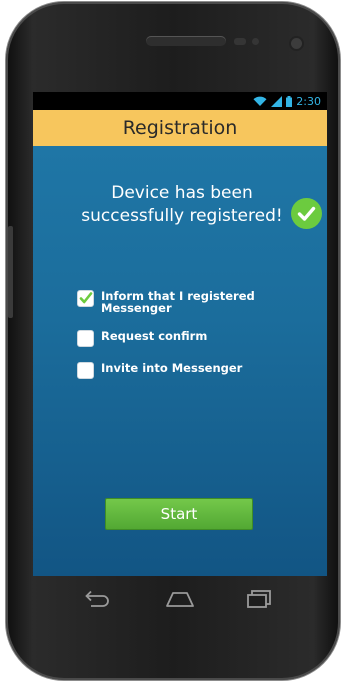 This screenshot has width=346, height=684. What do you see at coordinates (186, 41) in the screenshot?
I see `earpiece-speaker` at bounding box center [186, 41].